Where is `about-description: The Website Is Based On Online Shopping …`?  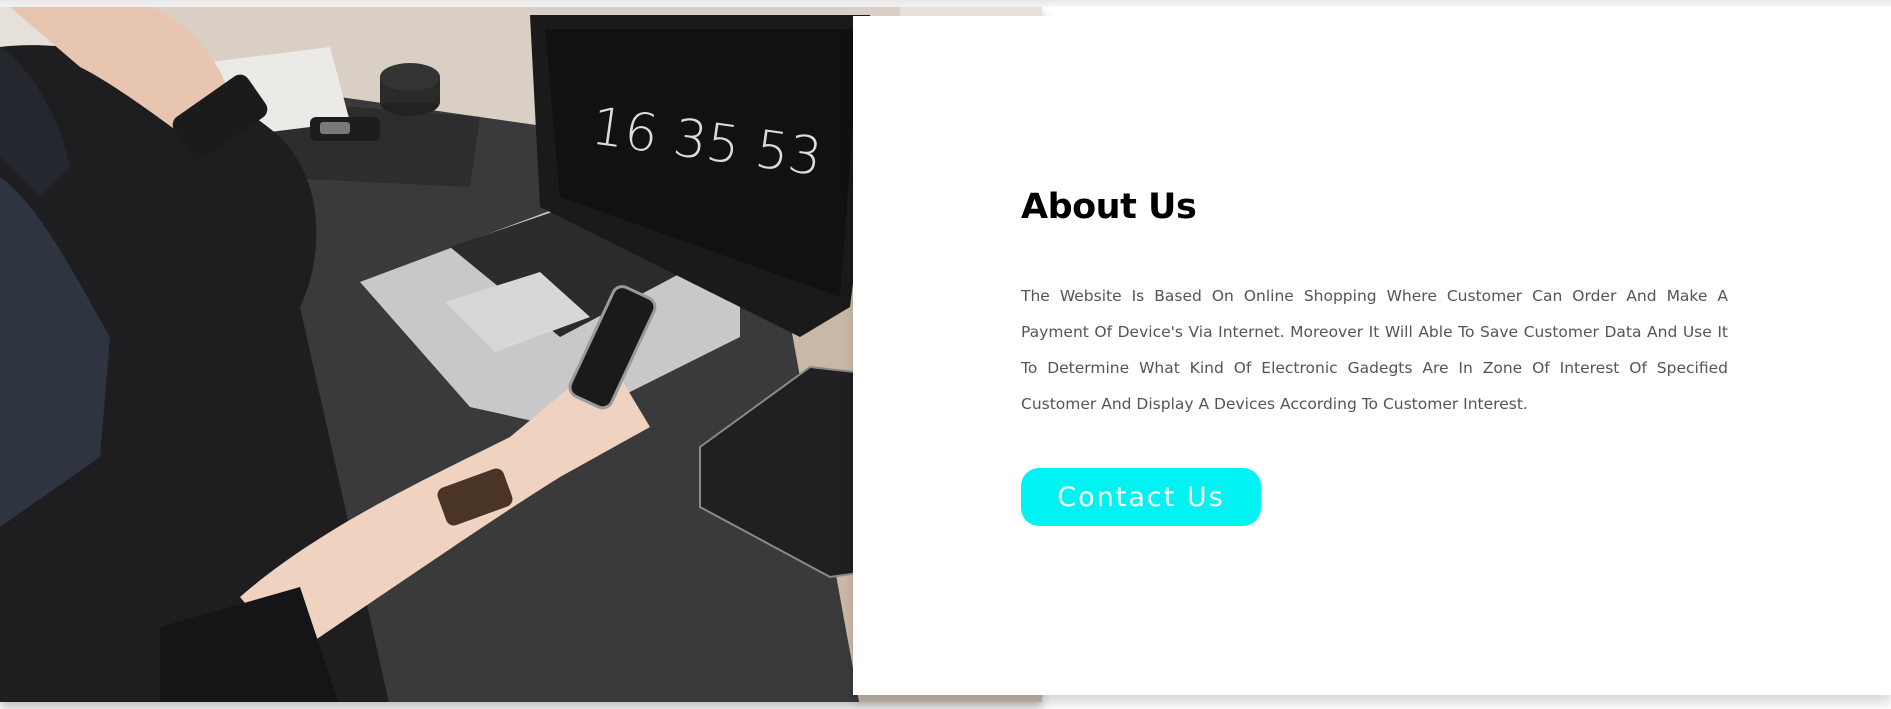
about-description: The Website Is Based On Online Shopping … is located at coordinates (1374, 350).